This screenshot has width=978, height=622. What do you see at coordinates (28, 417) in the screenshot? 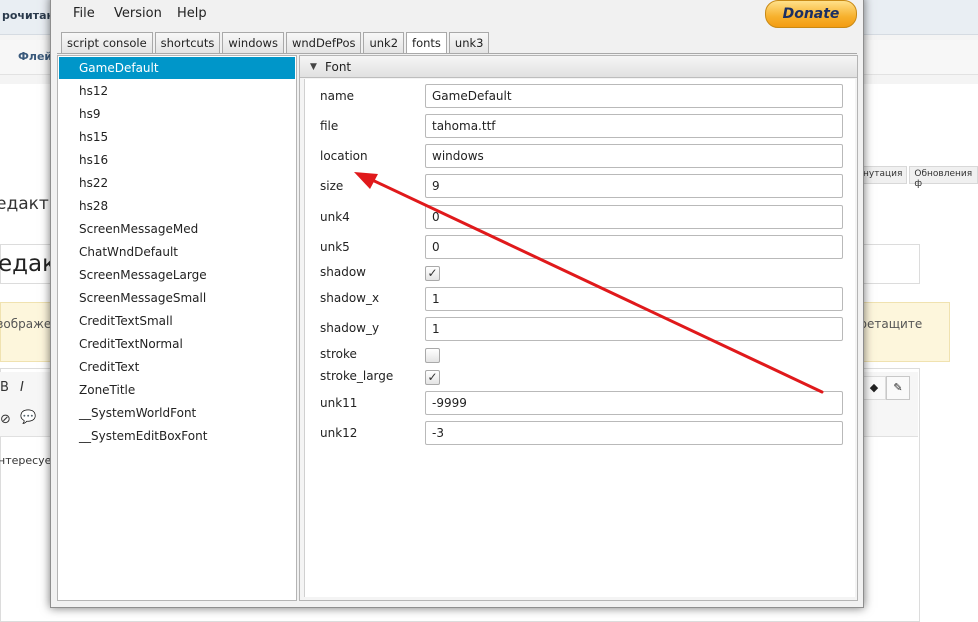
I see `quote-icon: 💬` at bounding box center [28, 417].